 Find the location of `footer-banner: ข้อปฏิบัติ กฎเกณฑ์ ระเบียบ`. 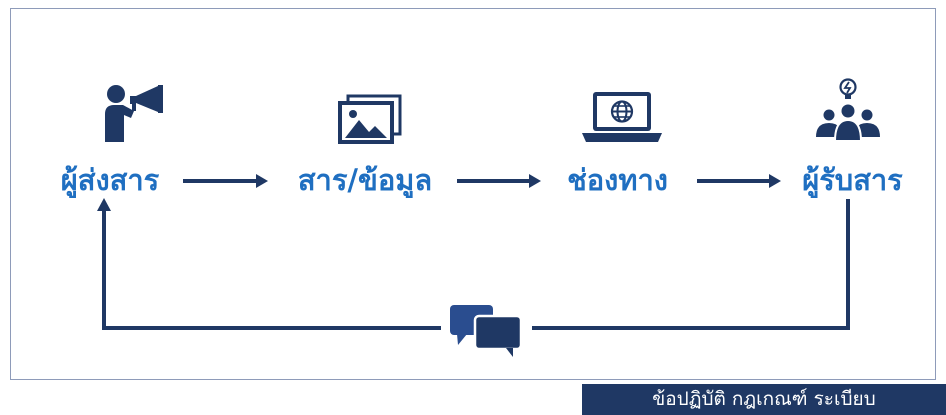

footer-banner: ข้อปฏิบัติ กฎเกณฑ์ ระเบียบ is located at coordinates (764, 399).